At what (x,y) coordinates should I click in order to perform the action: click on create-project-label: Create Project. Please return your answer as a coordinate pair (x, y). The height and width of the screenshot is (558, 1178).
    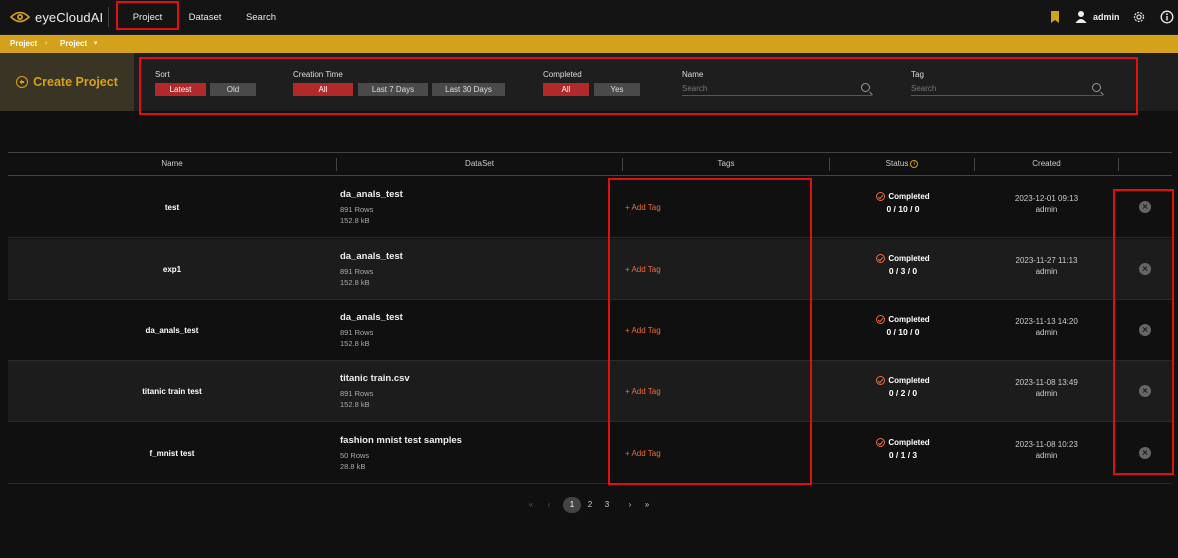
    Looking at the image, I should click on (75, 82).